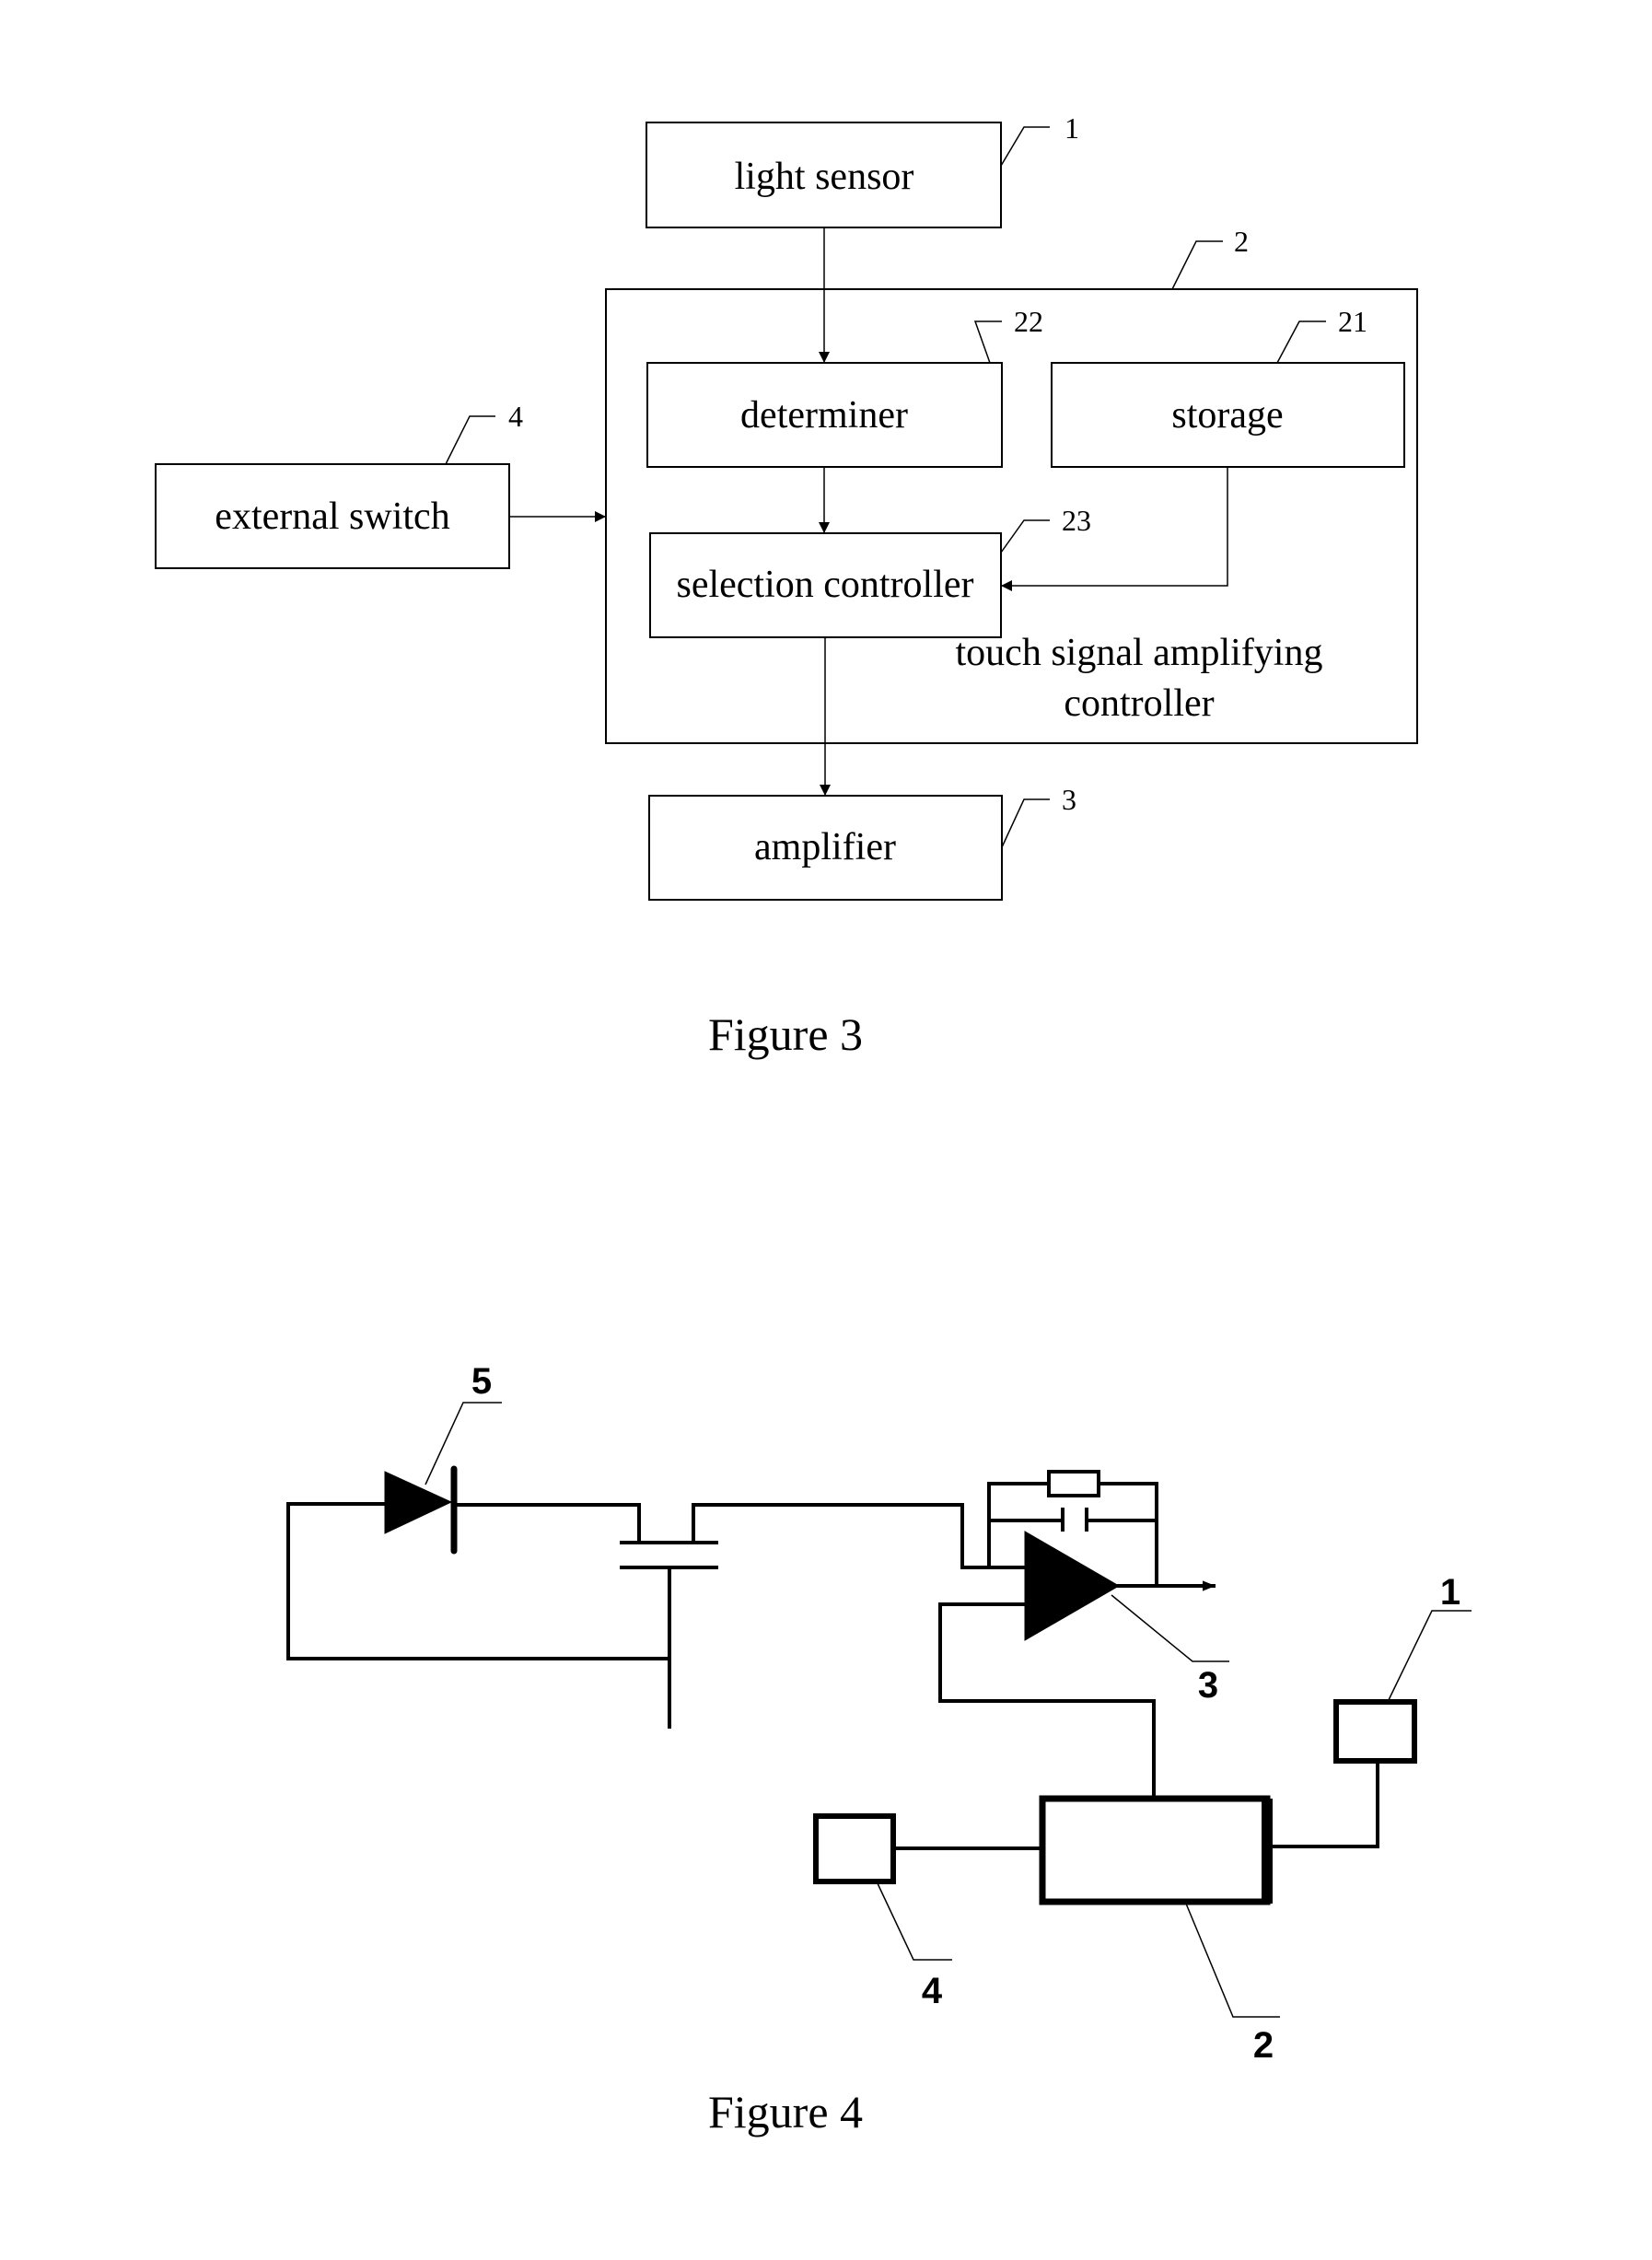  I want to click on external-switch-block: external switch 4, so click(339, 484).